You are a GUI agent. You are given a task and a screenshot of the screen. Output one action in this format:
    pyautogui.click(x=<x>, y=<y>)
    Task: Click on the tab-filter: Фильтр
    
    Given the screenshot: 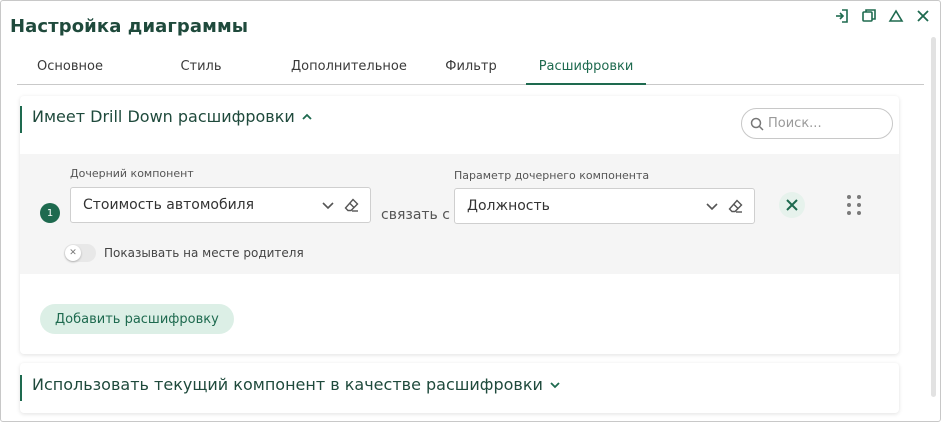 What is the action you would take?
    pyautogui.click(x=471, y=67)
    